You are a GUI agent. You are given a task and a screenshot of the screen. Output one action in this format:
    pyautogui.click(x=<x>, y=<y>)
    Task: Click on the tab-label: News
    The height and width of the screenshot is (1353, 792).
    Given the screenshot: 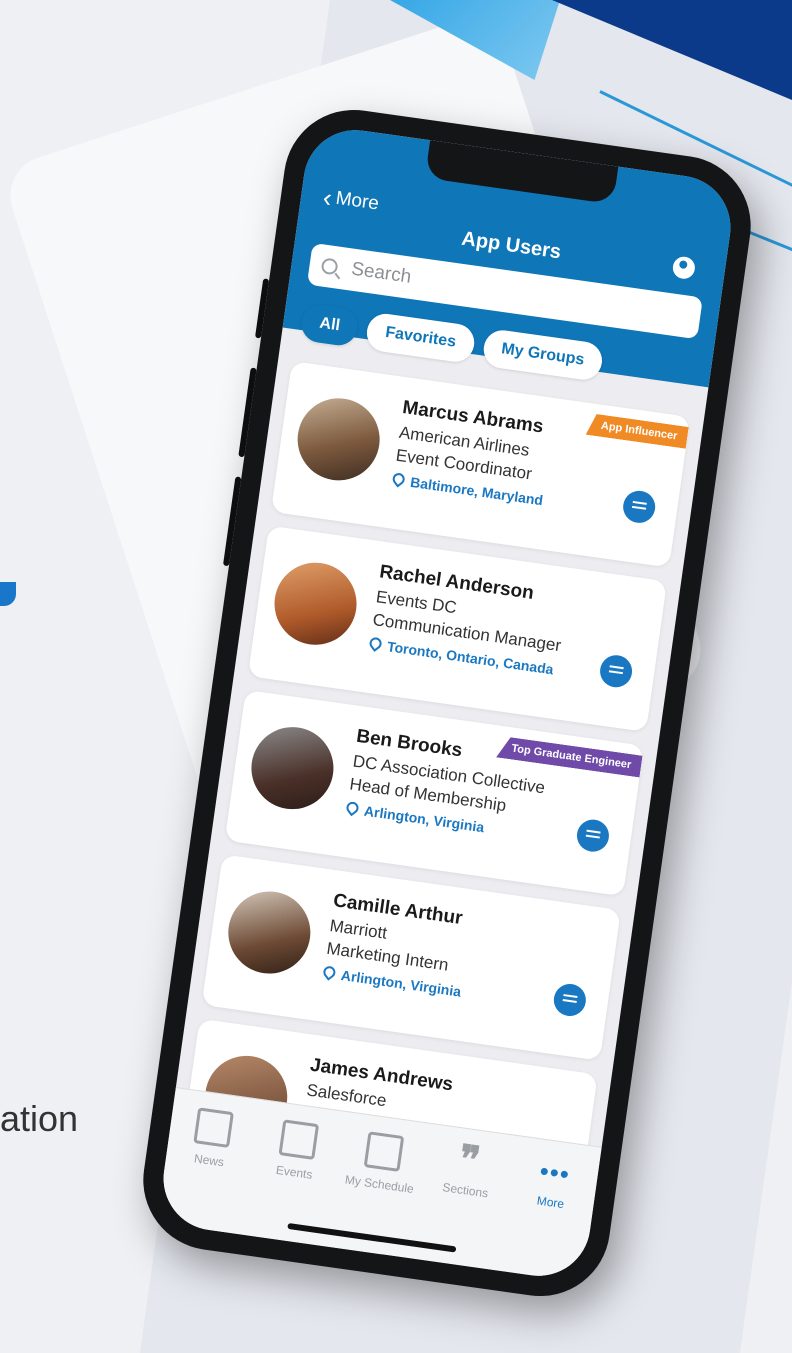 What is the action you would take?
    pyautogui.click(x=209, y=1160)
    